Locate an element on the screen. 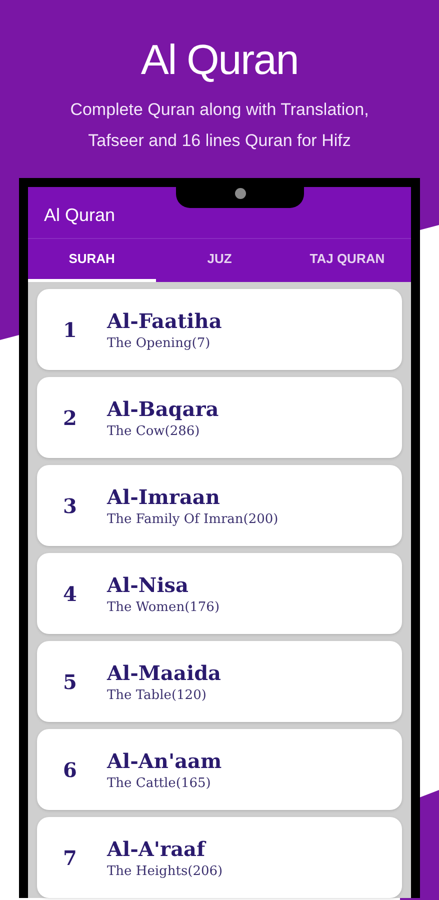 The image size is (439, 900). surah-card: 6 Al-An'aam The Cattle(165) is located at coordinates (219, 769).